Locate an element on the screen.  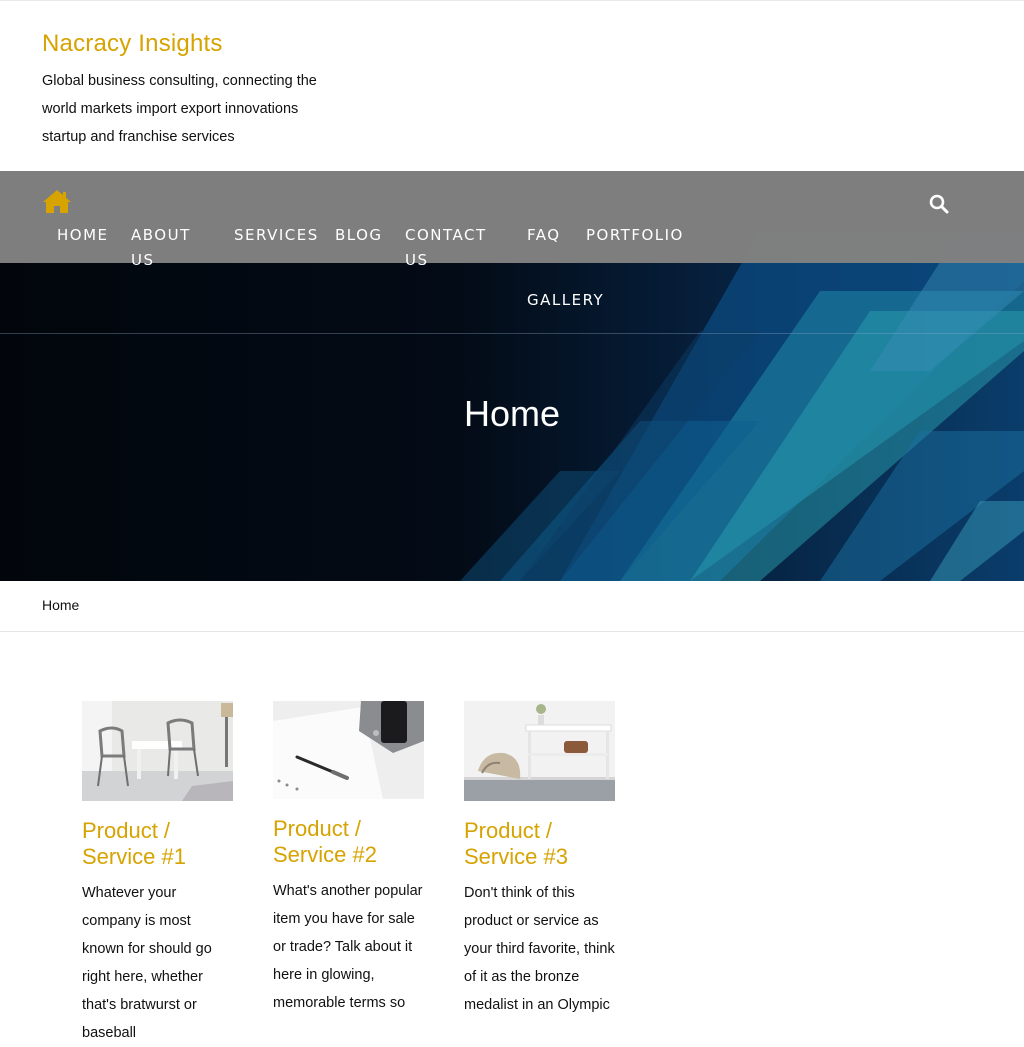
home-icon is located at coordinates (57, 201).